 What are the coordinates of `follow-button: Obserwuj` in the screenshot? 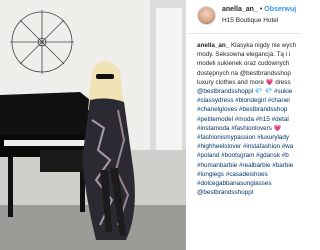 It's located at (280, 9).